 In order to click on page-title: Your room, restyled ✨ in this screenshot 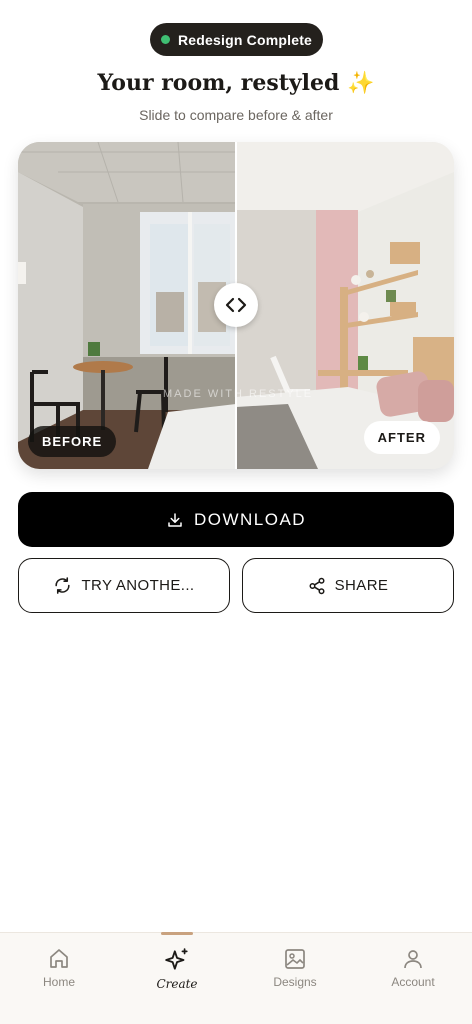, I will do `click(236, 83)`.